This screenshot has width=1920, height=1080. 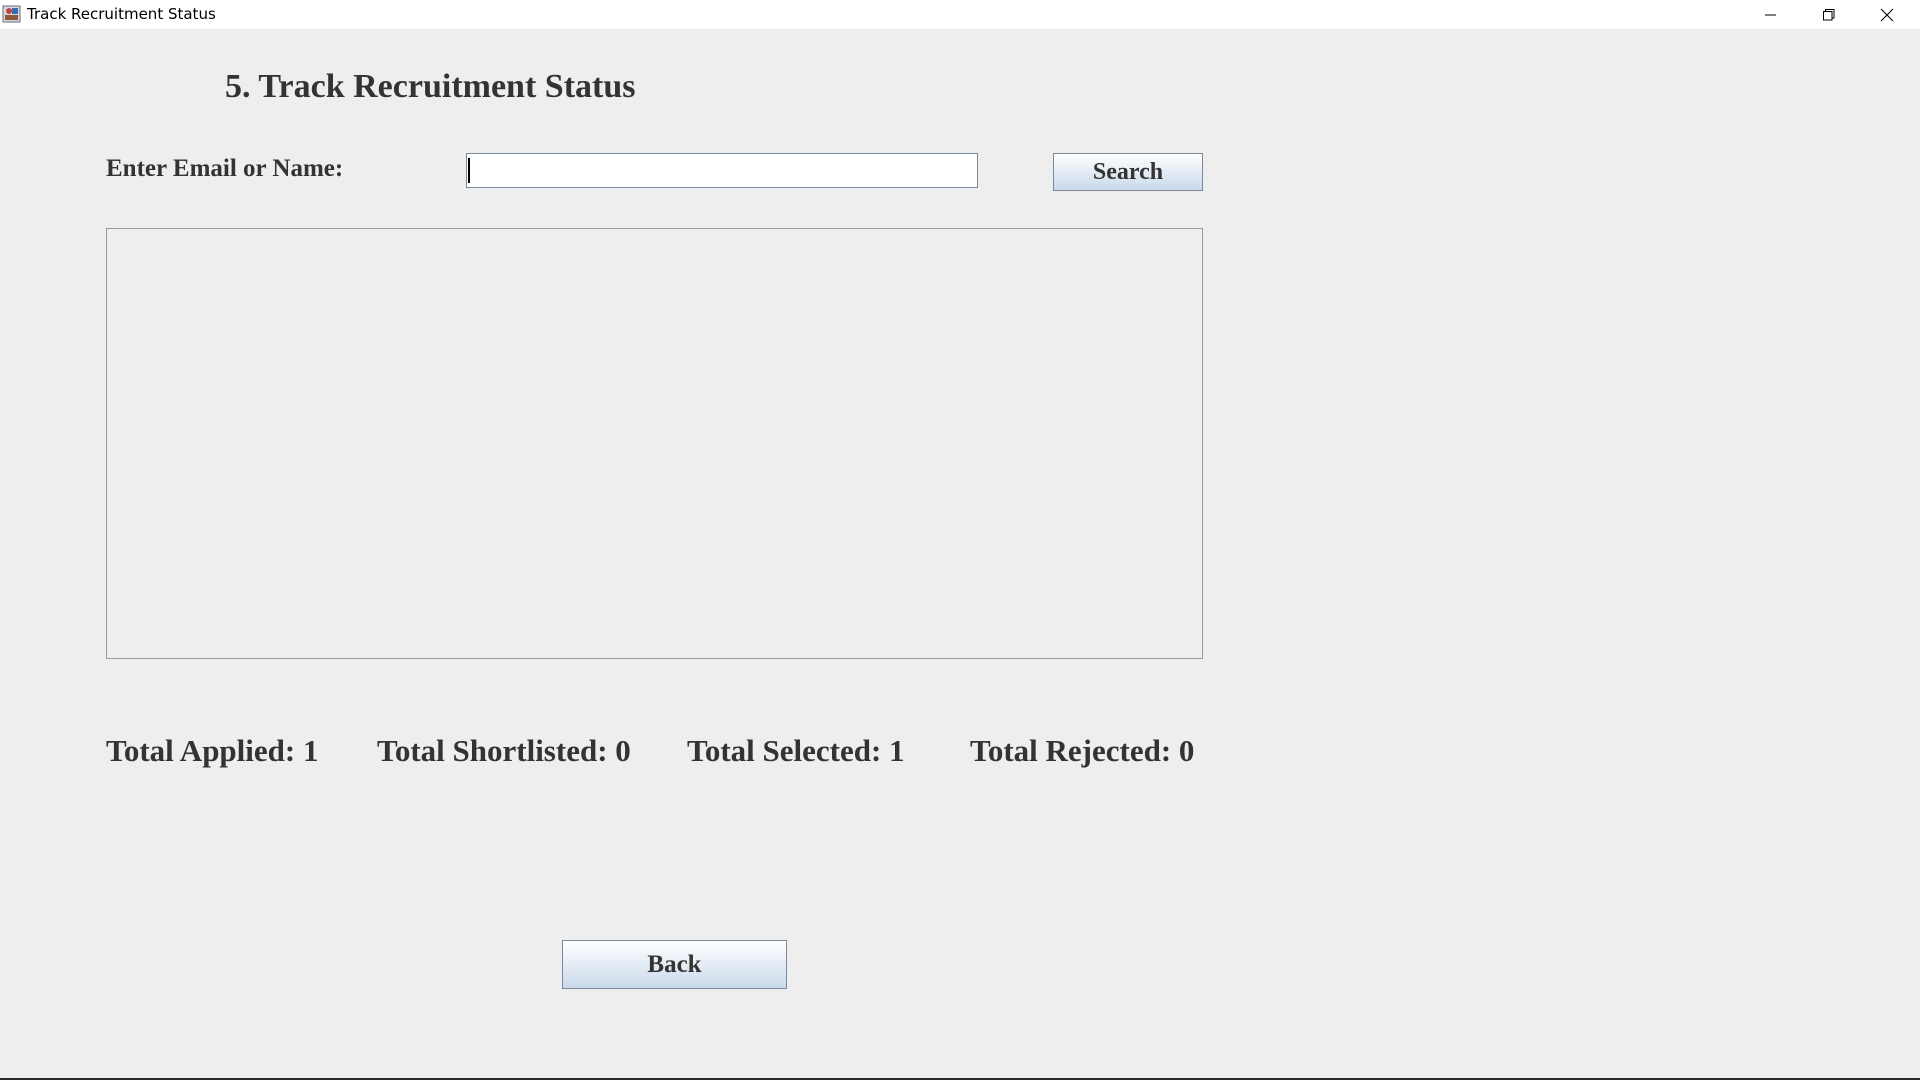 What do you see at coordinates (12, 14) in the screenshot?
I see `java-app-icon` at bounding box center [12, 14].